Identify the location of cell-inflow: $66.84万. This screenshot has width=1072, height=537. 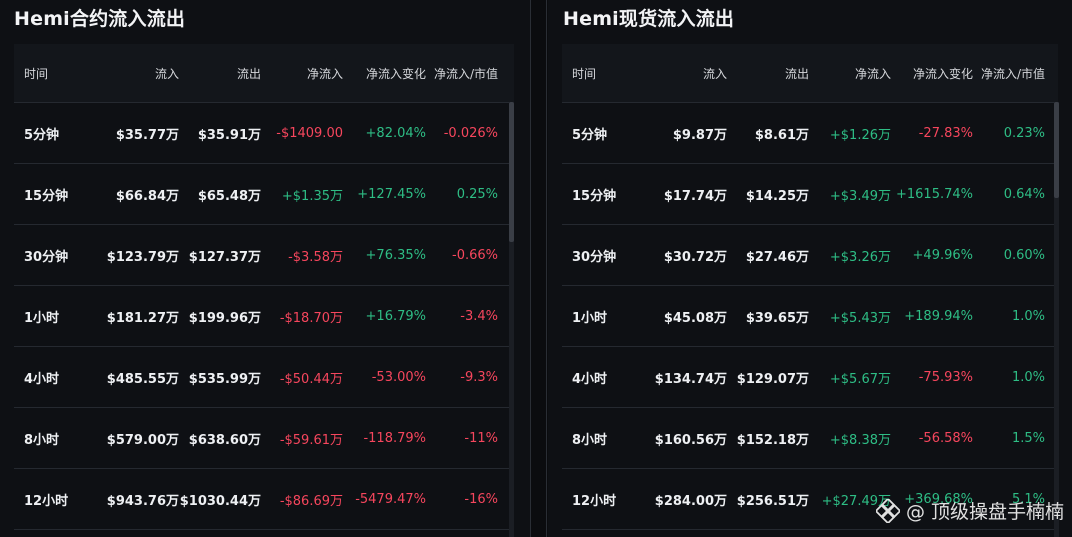
(147, 196).